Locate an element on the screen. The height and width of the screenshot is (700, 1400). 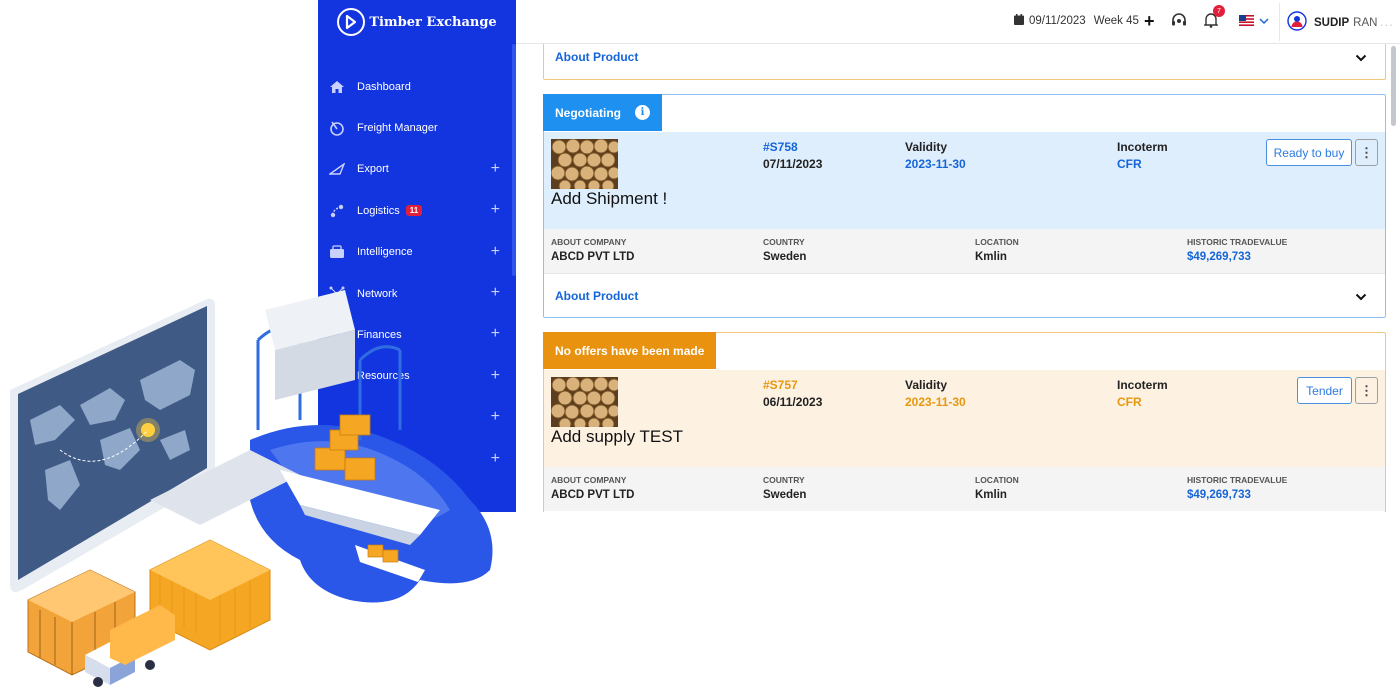
notification-count-badge: 7 is located at coordinates (1219, 11).